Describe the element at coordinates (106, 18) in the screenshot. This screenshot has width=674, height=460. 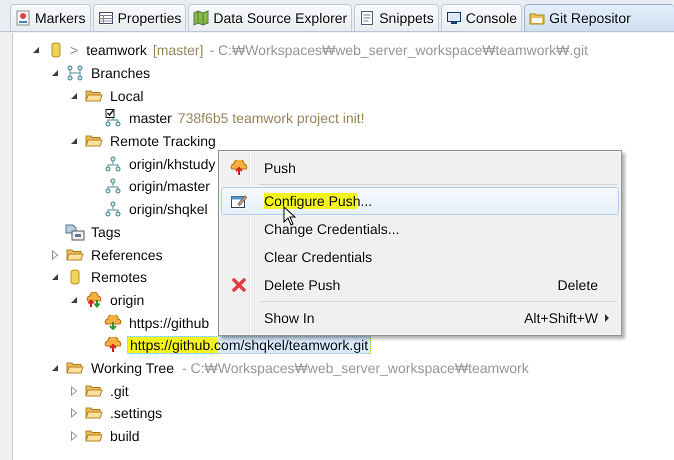
I see `table-icon` at that location.